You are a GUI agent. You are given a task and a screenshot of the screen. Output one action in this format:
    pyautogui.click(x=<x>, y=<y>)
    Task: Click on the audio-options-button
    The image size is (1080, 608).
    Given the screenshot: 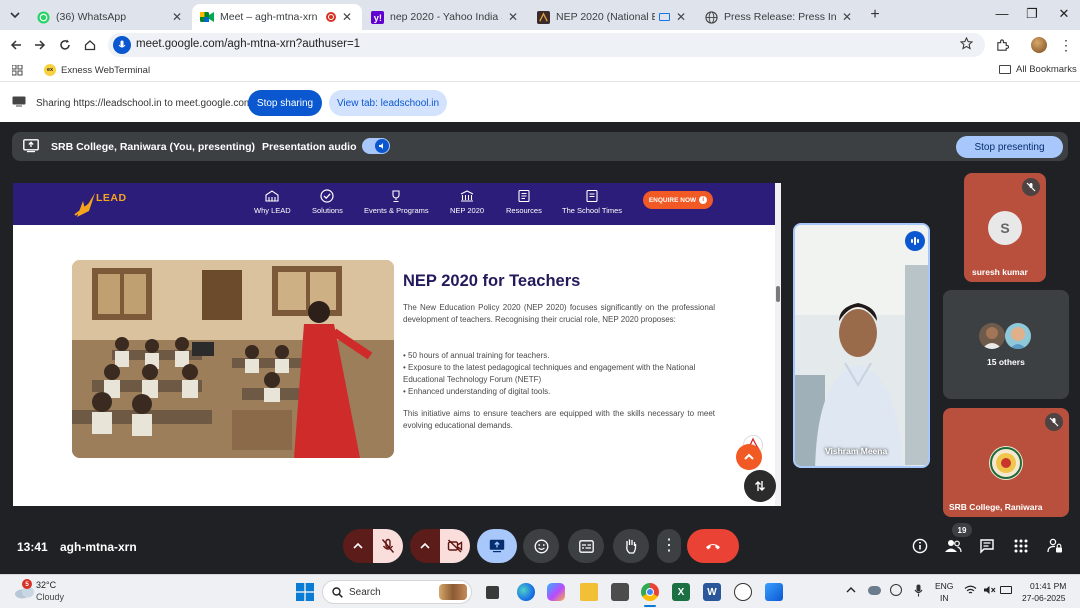 What is the action you would take?
    pyautogui.click(x=358, y=546)
    